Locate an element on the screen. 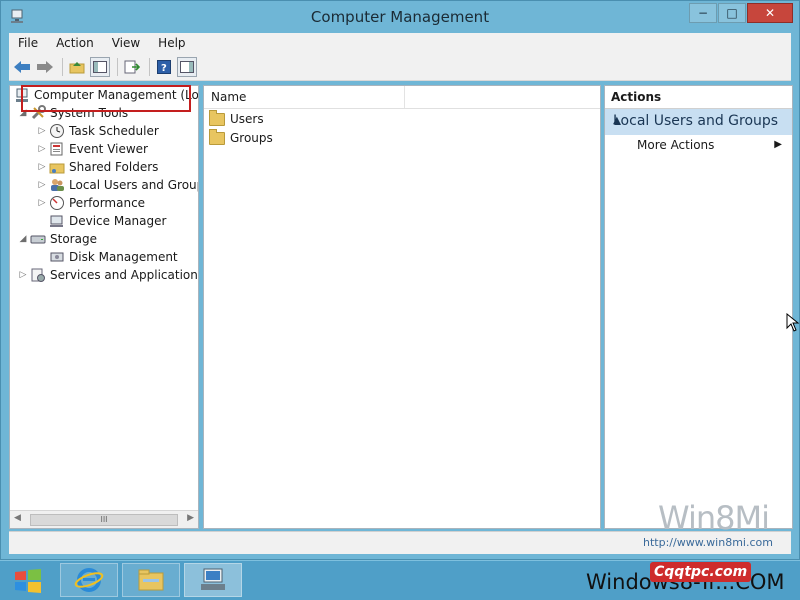 The image size is (800, 600). performance-gauge-icon is located at coordinates (57, 203).